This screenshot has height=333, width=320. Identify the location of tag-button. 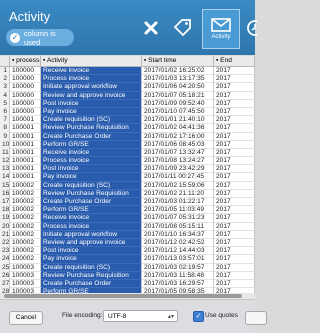
(182, 28).